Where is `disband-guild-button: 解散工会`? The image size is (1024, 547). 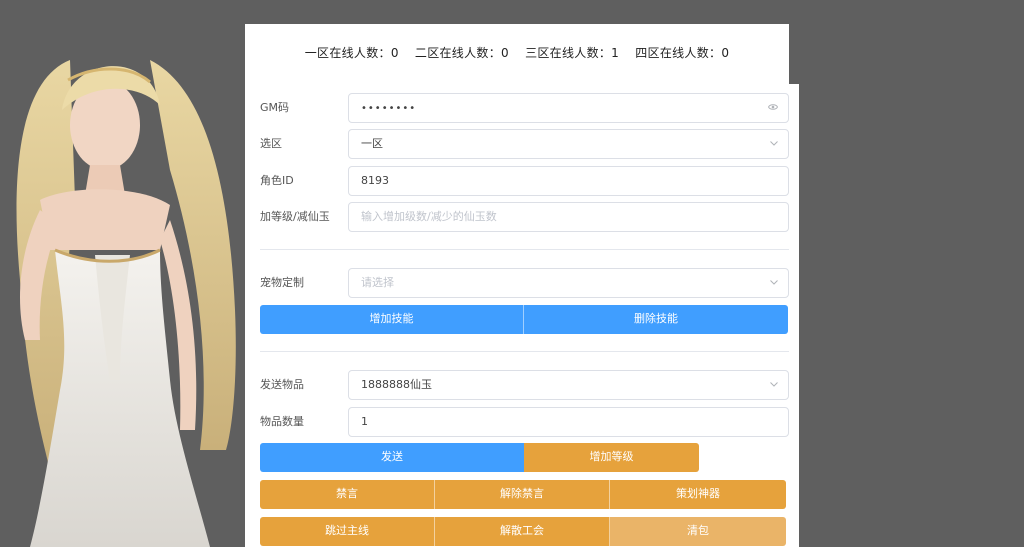
disband-guild-button: 解散工会 is located at coordinates (522, 531).